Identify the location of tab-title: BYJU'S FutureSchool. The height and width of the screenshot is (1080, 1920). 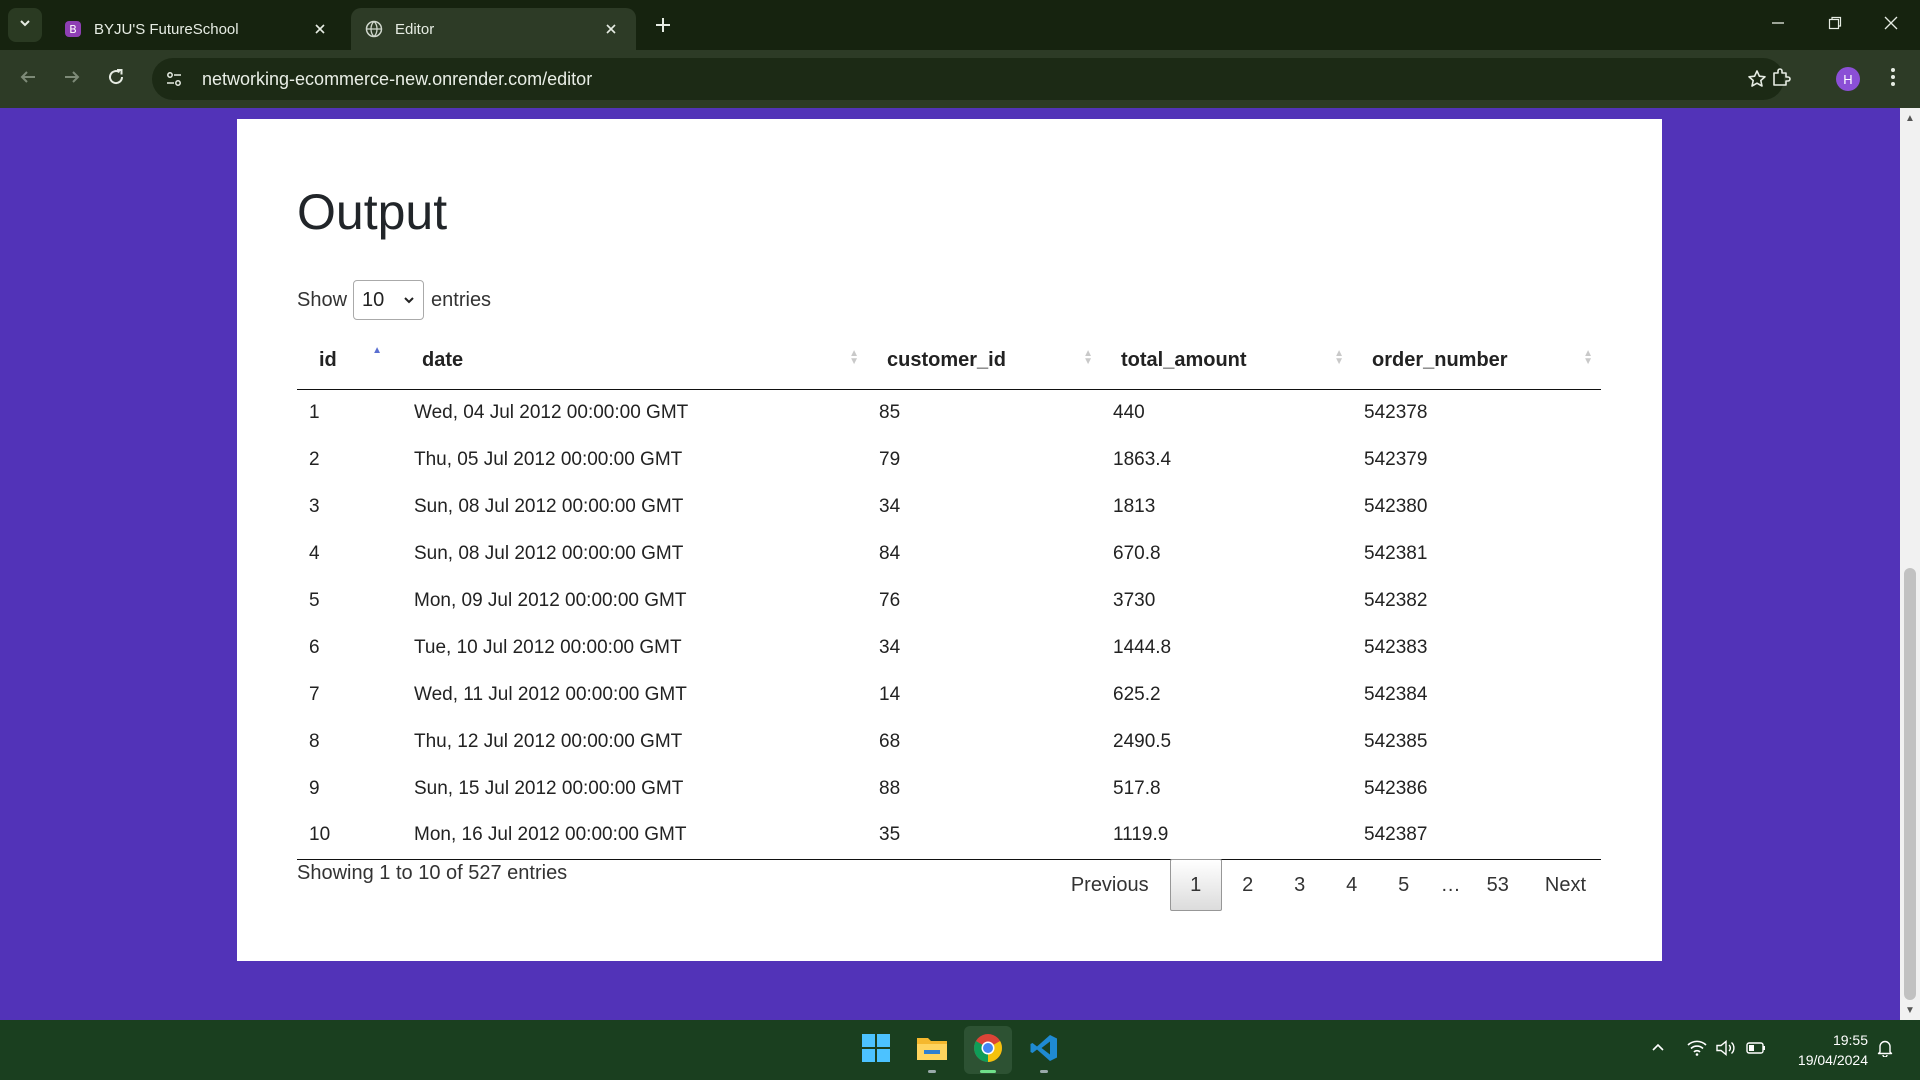
(166, 29).